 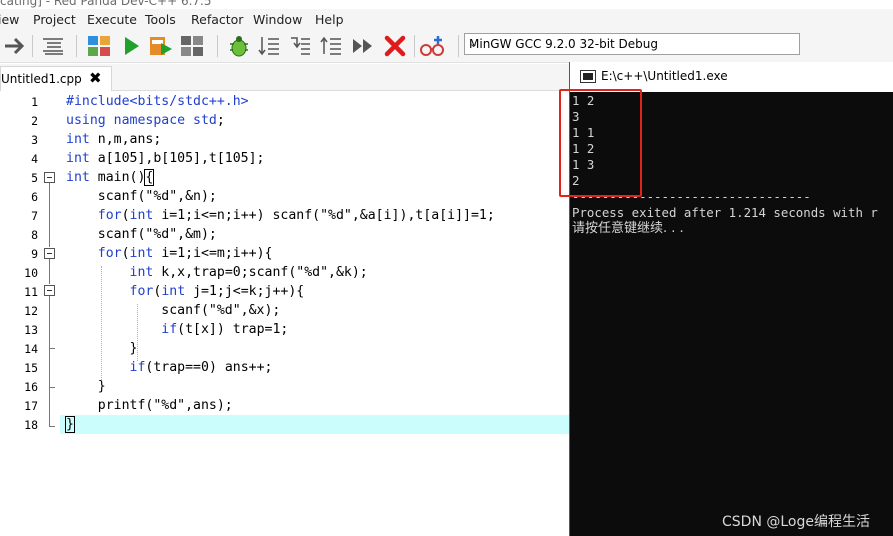 I want to click on code-line-10: int k,x,trap=0;scanf("%d",&k);, so click(x=248, y=272).